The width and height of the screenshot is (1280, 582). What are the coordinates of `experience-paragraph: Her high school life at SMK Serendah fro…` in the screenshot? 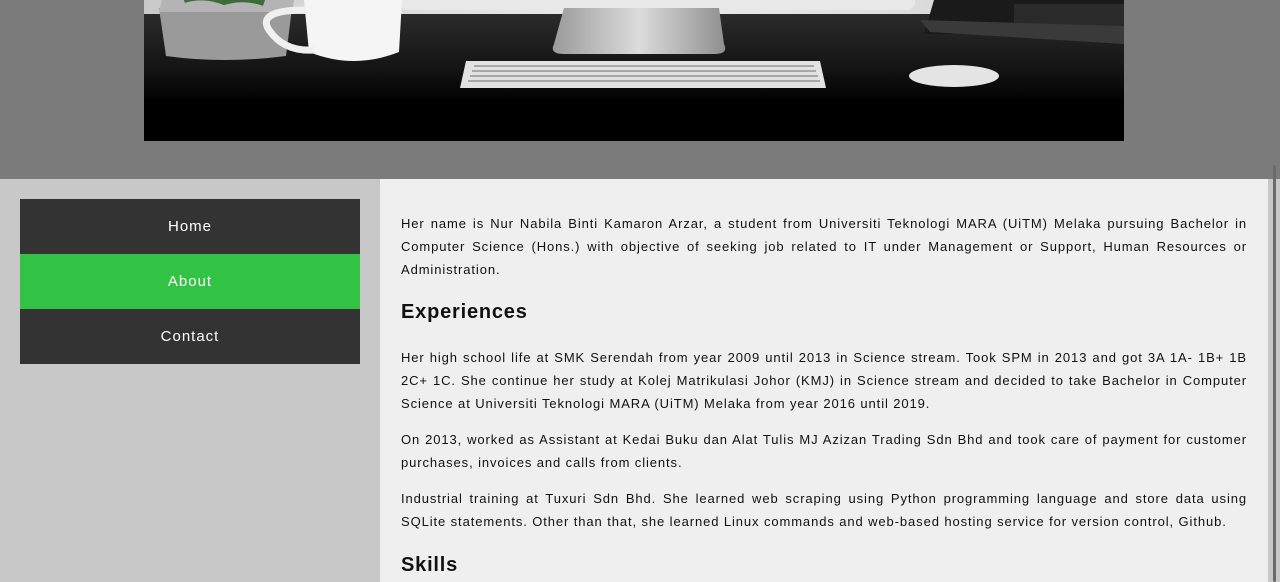 It's located at (824, 380).